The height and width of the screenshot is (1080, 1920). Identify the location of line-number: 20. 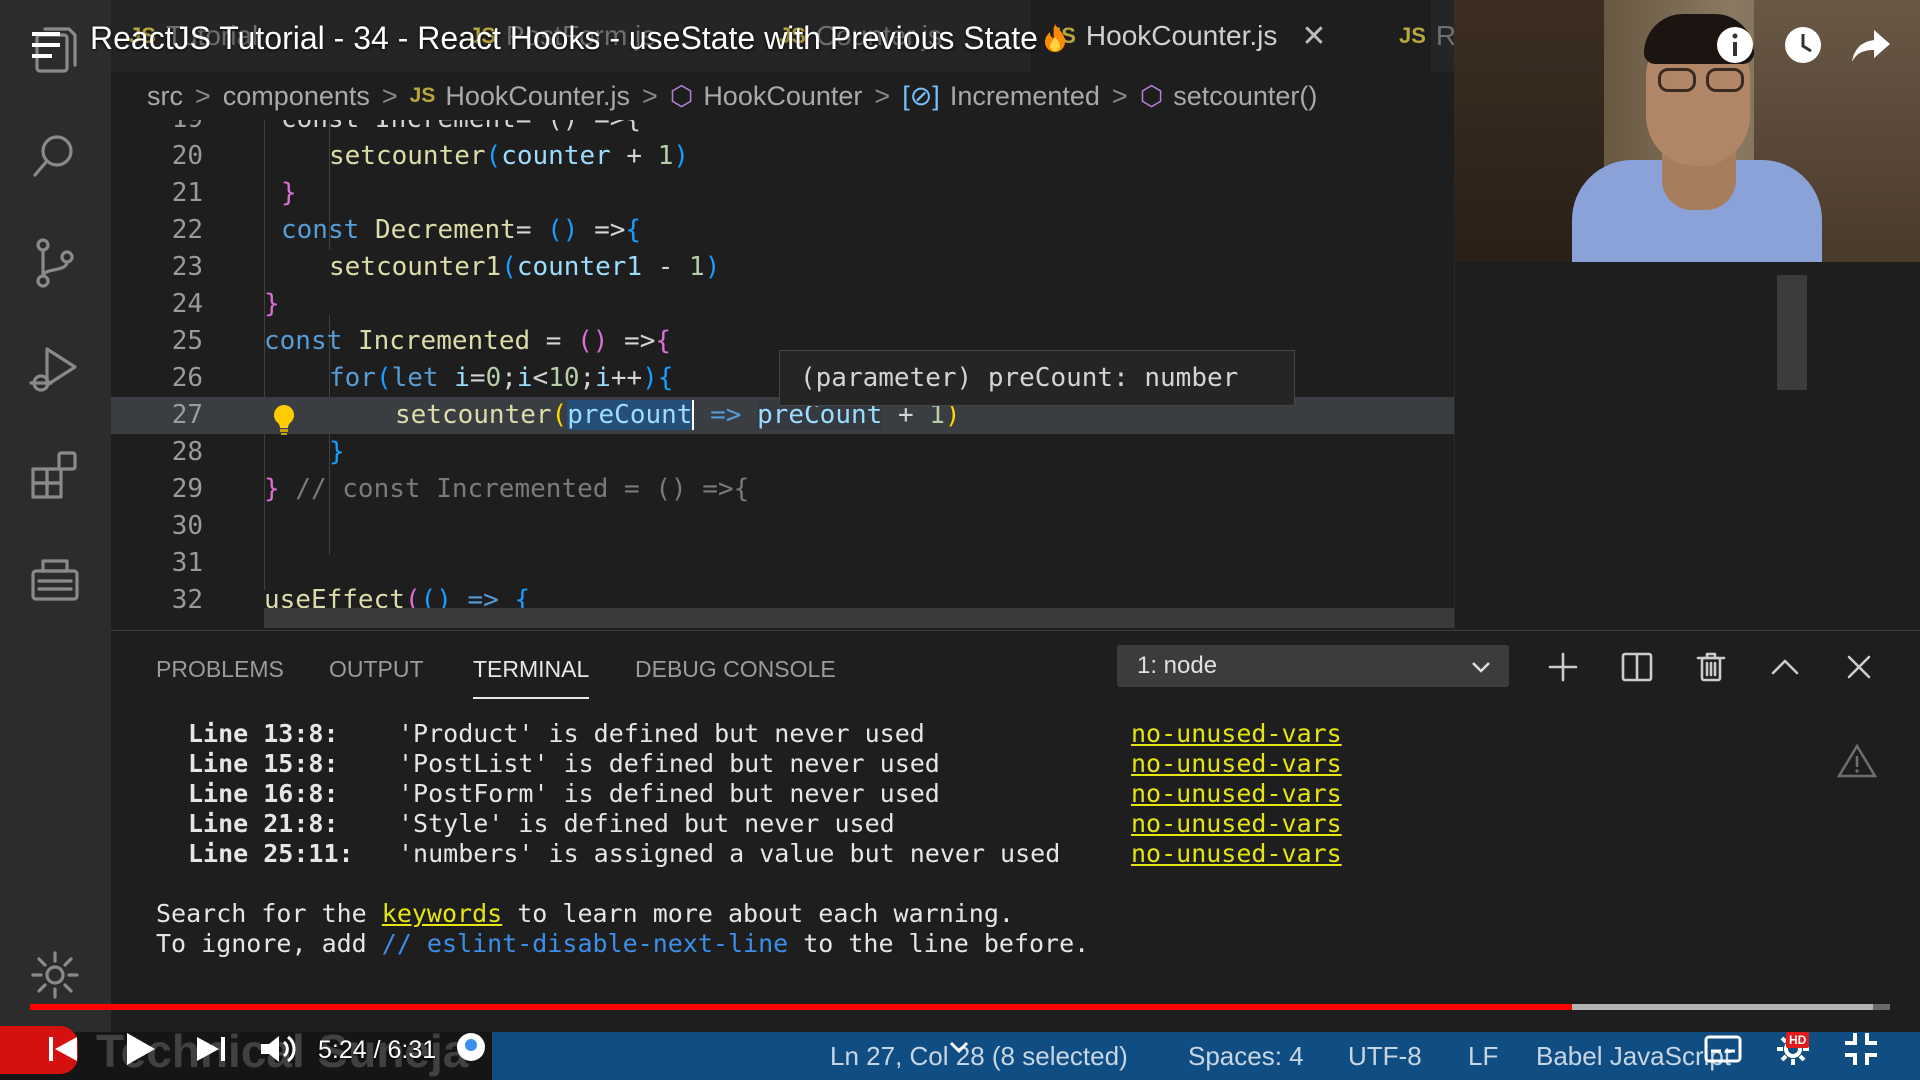
(187, 156).